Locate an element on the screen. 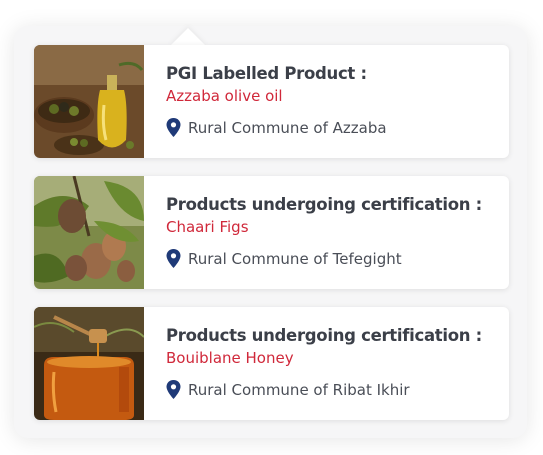  product-name: Bouiblane Honey is located at coordinates (337, 358).